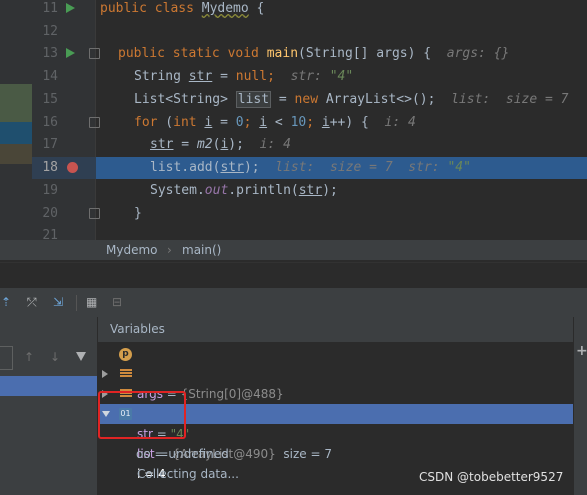 This screenshot has height=495, width=587. What do you see at coordinates (50, 122) in the screenshot?
I see `line-number: 16` at bounding box center [50, 122].